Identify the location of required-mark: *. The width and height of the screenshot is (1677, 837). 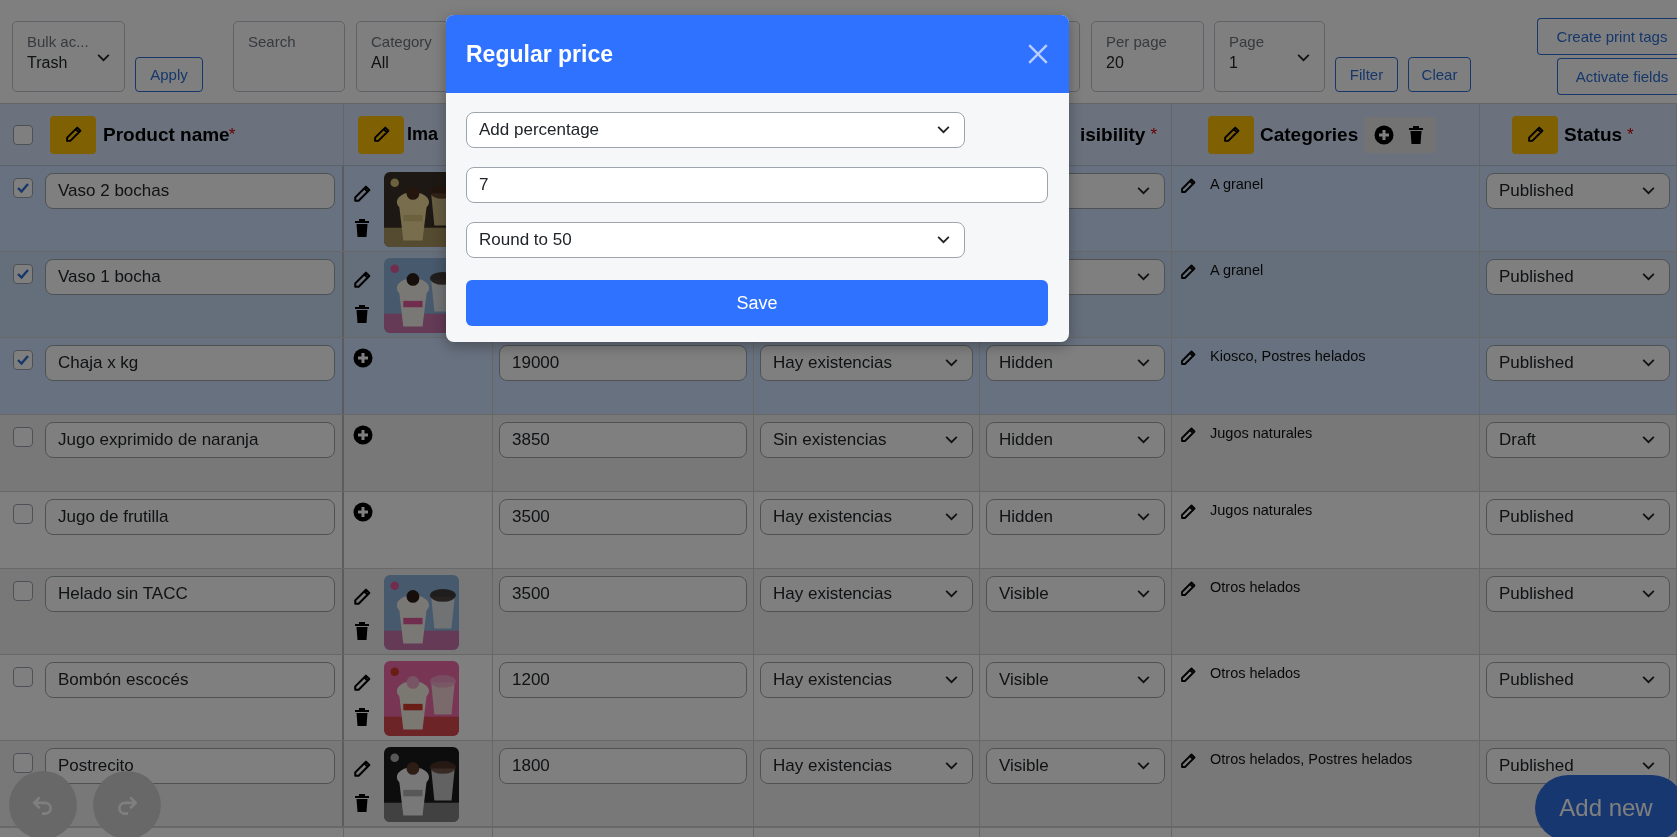
(1630, 134).